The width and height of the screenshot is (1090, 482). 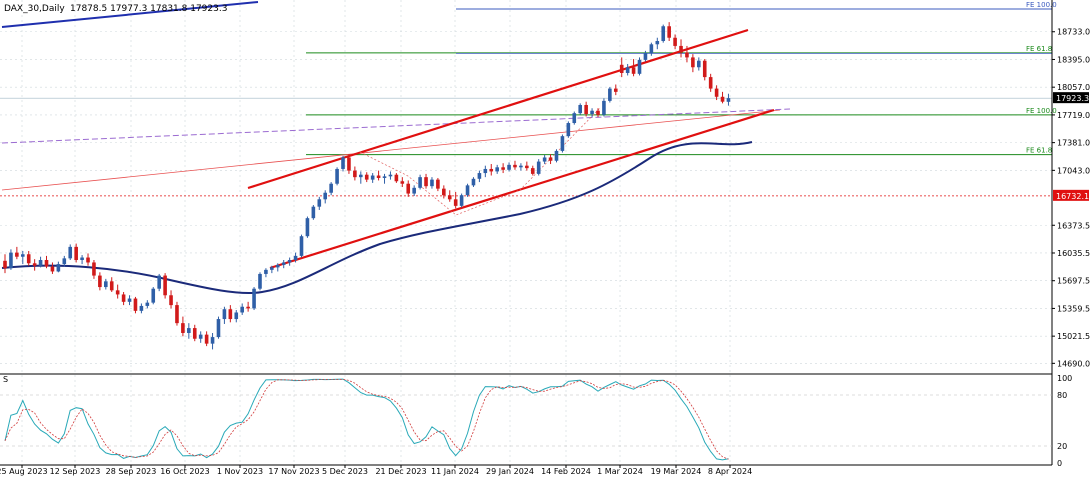 I want to click on osc-tick-label: 0, so click(x=1059, y=463).